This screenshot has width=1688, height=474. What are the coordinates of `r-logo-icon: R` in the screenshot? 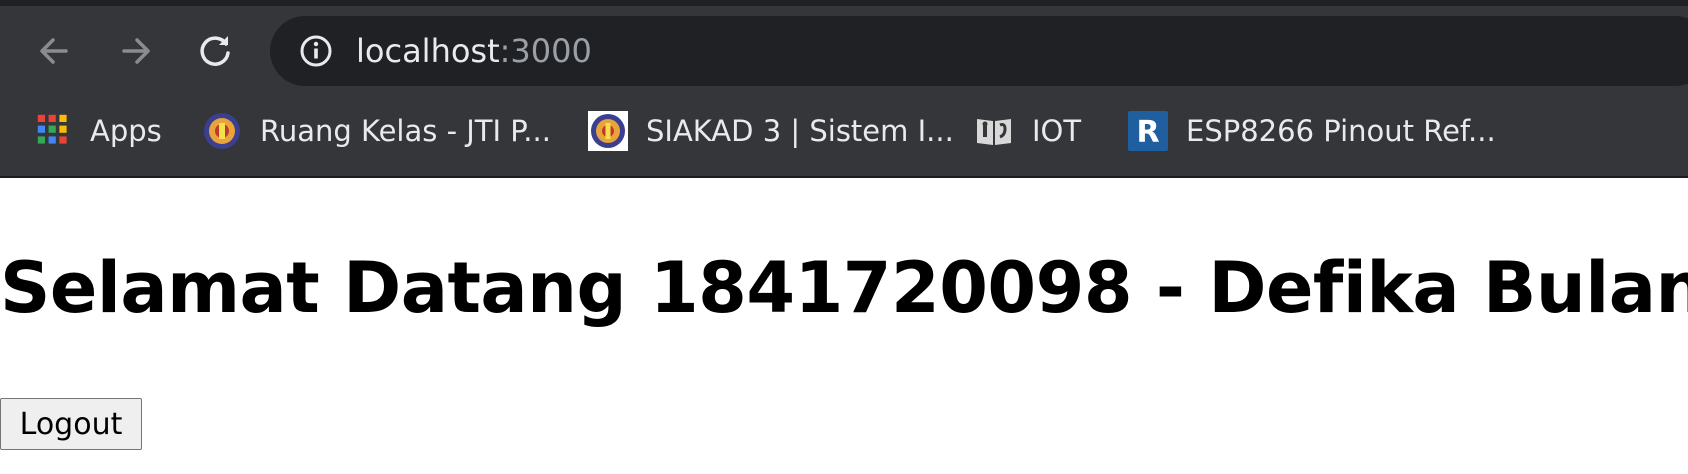 It's located at (1148, 131).